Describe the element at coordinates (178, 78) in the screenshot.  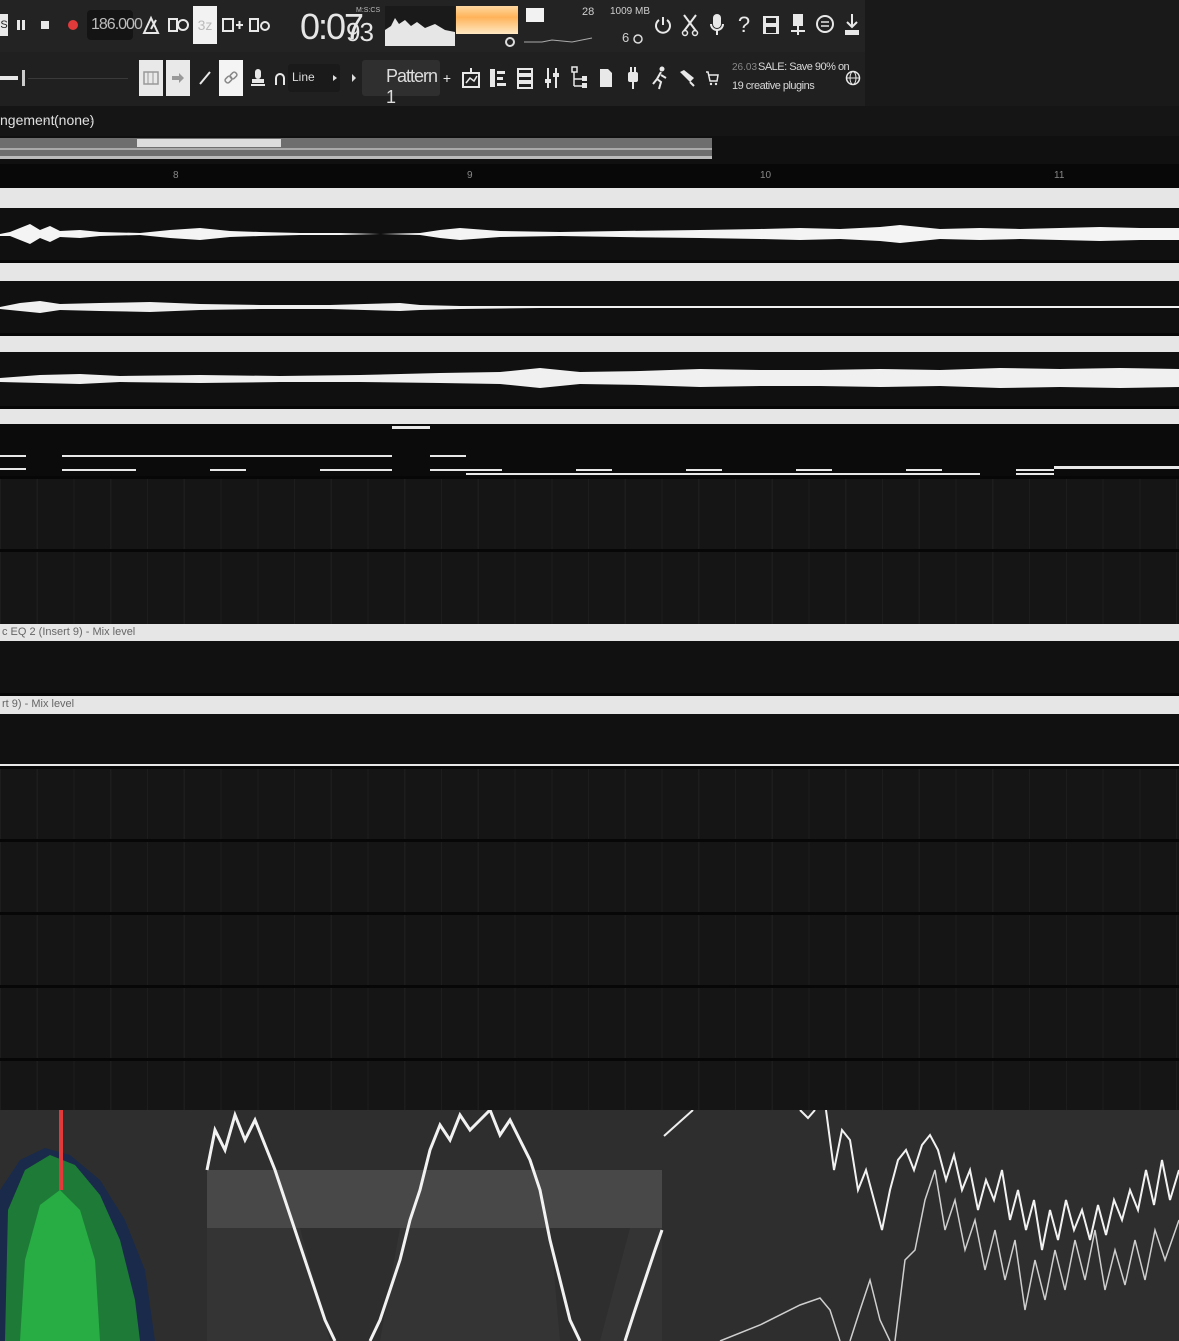
I see `arrow-right-icon` at that location.